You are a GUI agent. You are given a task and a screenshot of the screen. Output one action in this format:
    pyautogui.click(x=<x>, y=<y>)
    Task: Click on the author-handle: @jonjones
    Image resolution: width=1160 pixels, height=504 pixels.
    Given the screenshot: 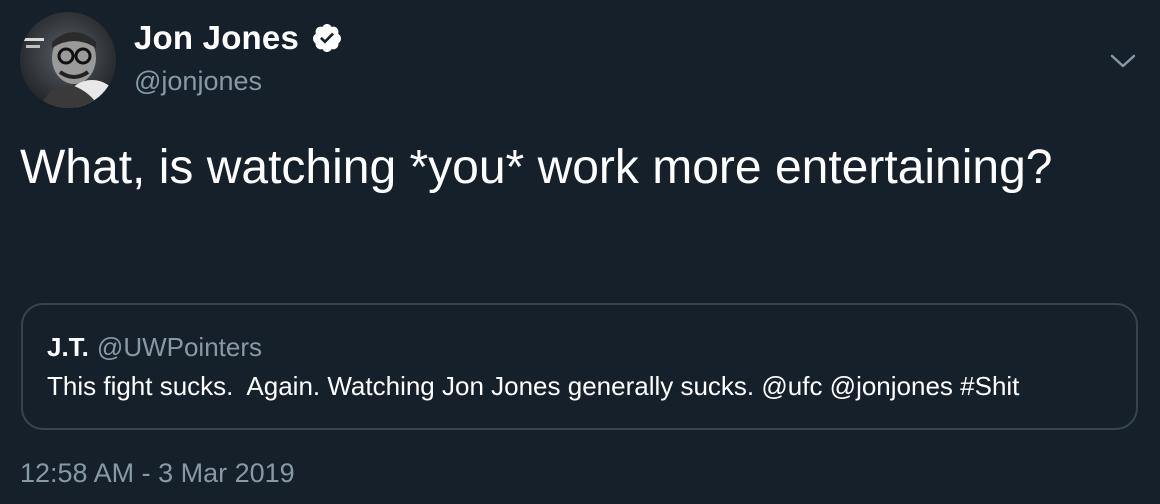 What is the action you would take?
    pyautogui.click(x=198, y=81)
    